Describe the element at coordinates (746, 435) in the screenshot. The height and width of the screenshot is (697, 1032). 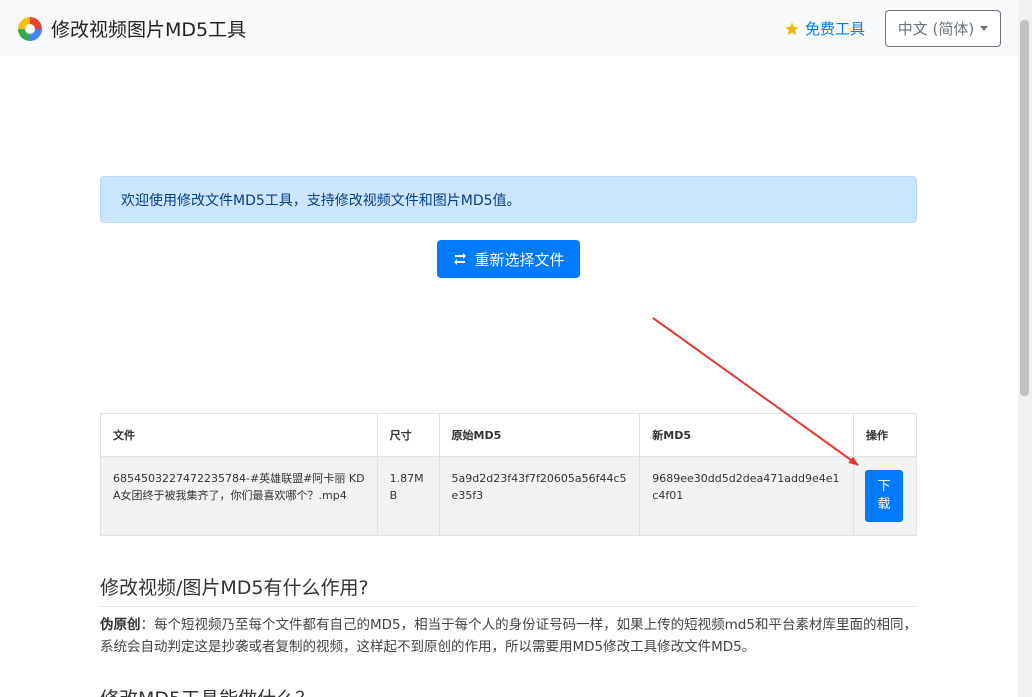
I see `column-header-new-md5: 新MD5` at that location.